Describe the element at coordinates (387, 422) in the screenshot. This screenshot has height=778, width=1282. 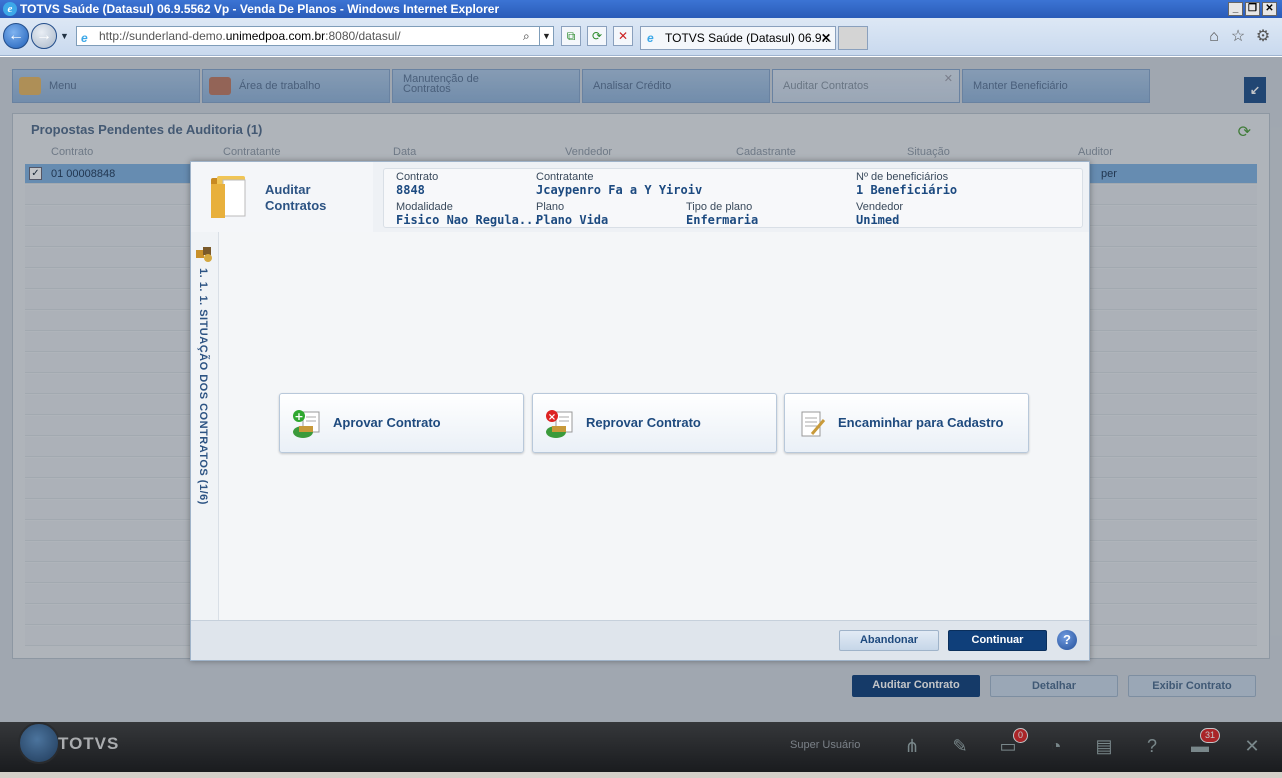
I see `aprovar-label: Aprovar Contrato` at that location.